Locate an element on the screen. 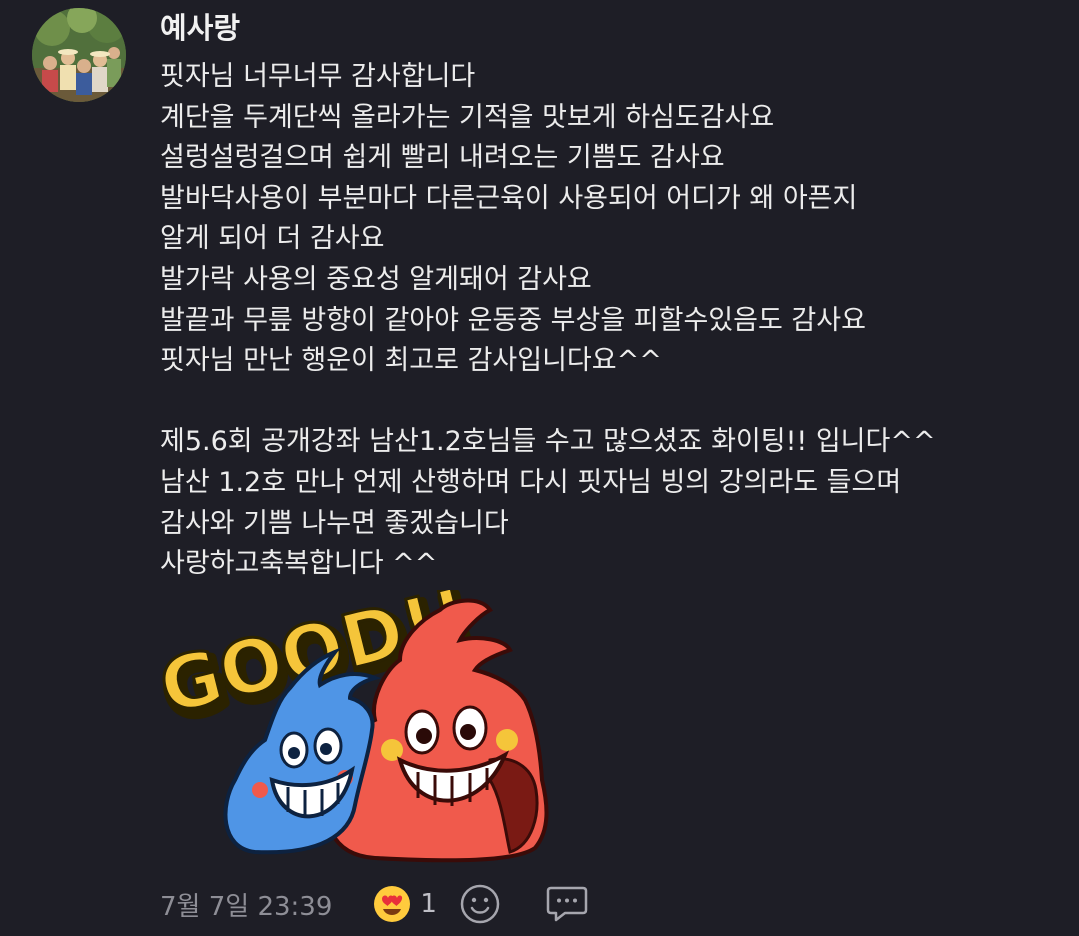  heart-eyes-emoji-icon is located at coordinates (392, 904).